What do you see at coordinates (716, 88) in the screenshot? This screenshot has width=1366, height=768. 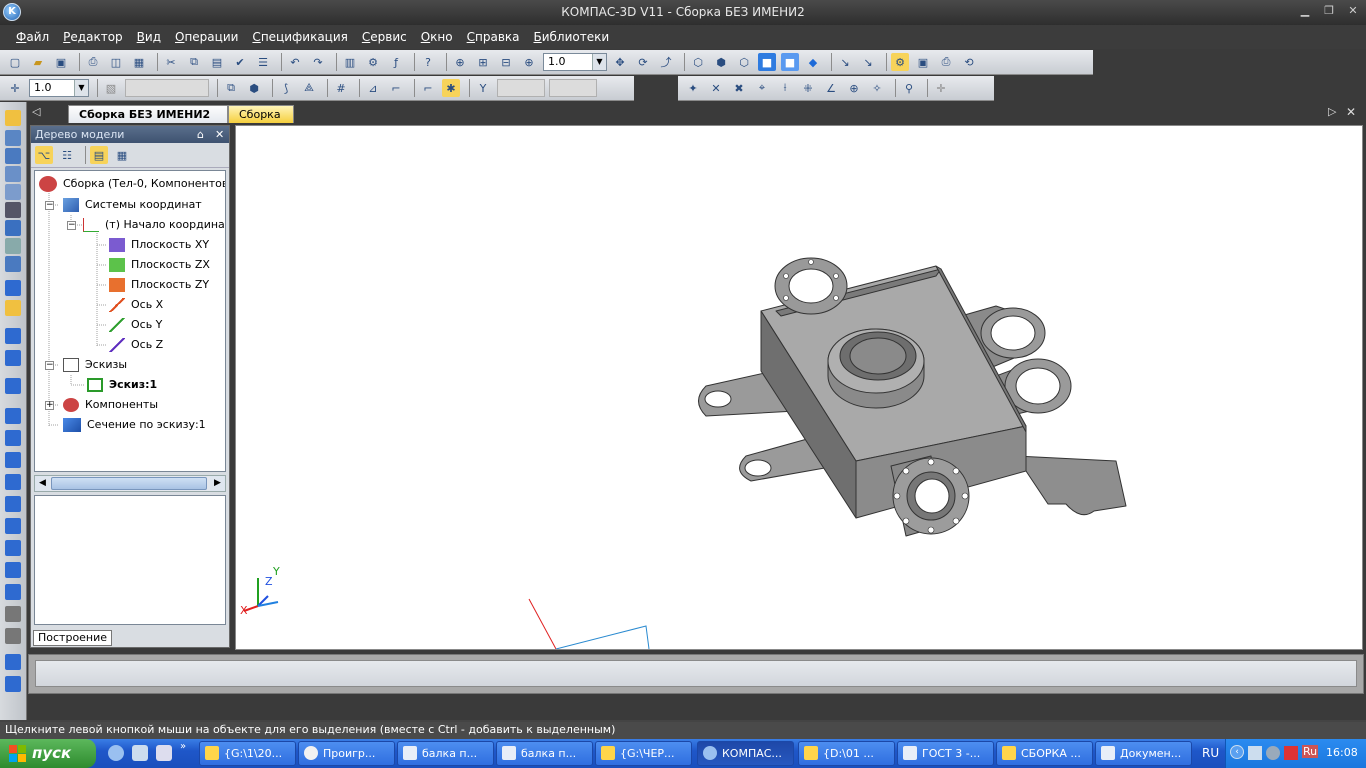 I see `snap-nearest-icon: ✕` at bounding box center [716, 88].